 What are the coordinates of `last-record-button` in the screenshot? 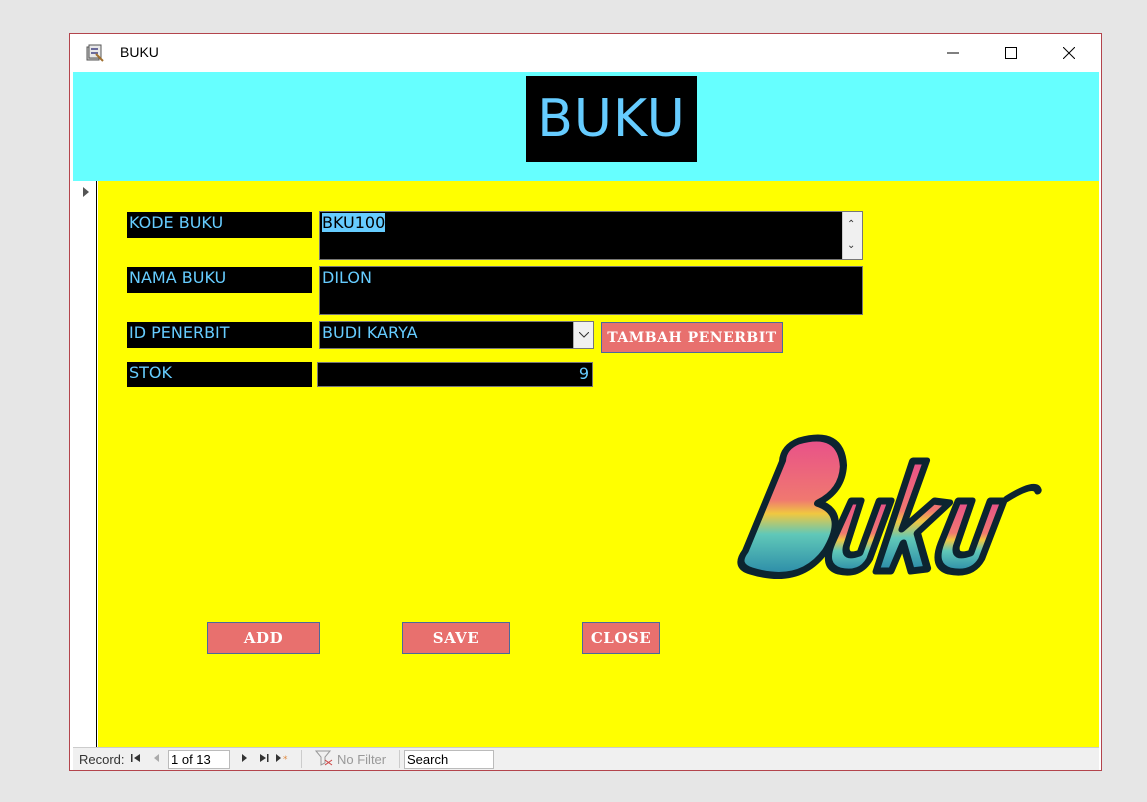 It's located at (264, 758).